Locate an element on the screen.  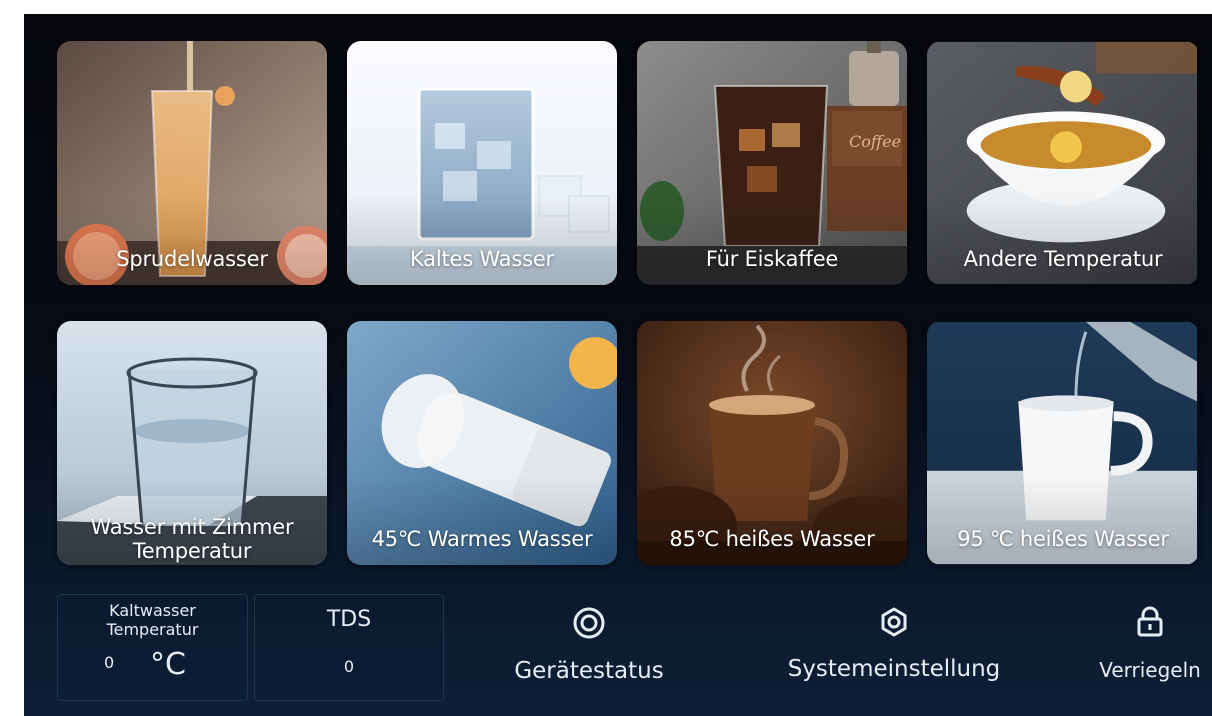
lock-button: Verriegeln is located at coordinates (1150, 644).